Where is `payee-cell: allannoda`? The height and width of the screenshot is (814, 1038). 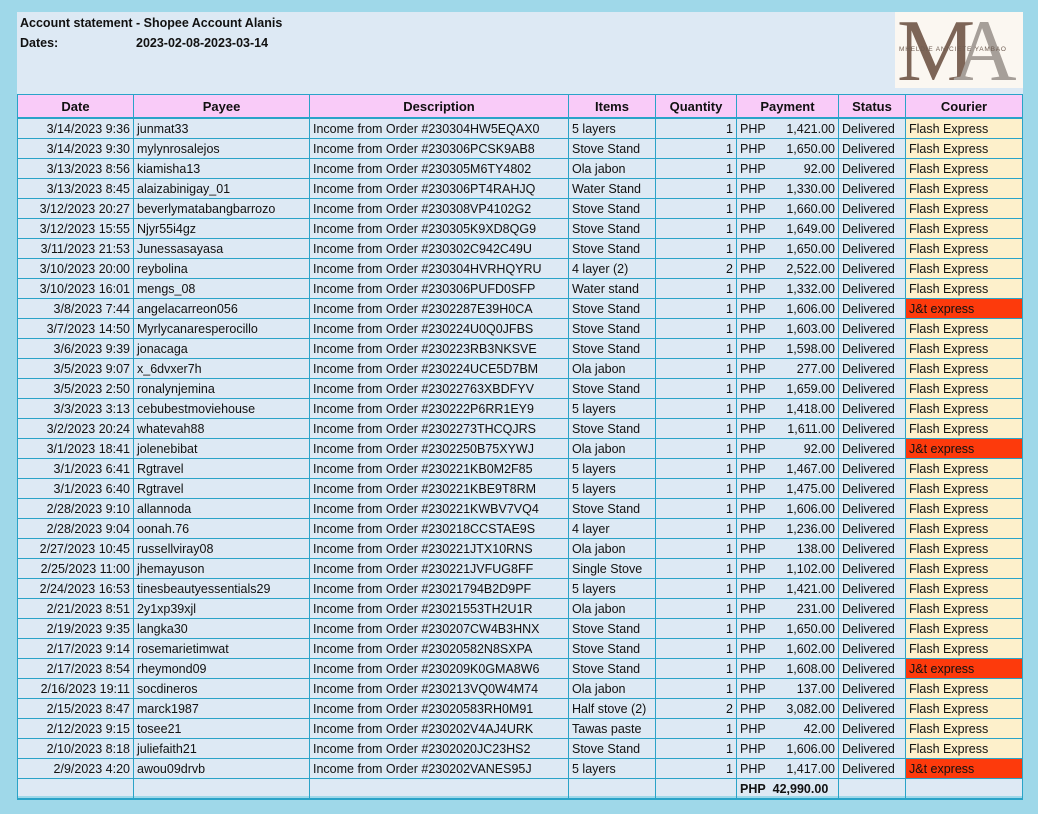 payee-cell: allannoda is located at coordinates (221, 508).